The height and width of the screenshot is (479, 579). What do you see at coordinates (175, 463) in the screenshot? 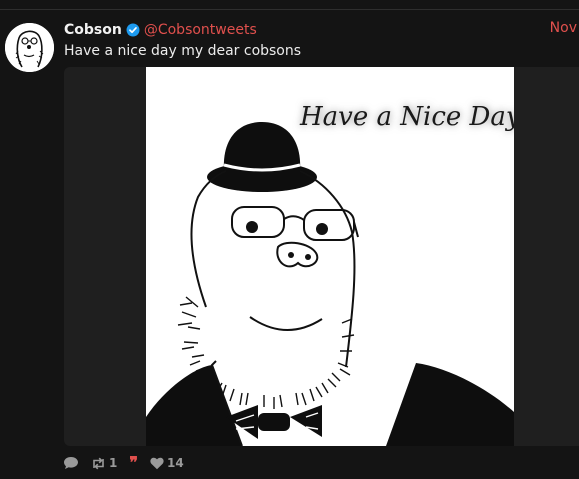
I see `like-count: 14` at bounding box center [175, 463].